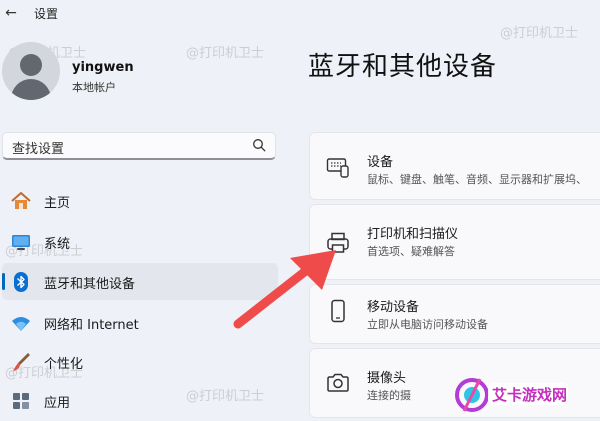  Describe the element at coordinates (21, 324) in the screenshot. I see `wifi-icon` at that location.